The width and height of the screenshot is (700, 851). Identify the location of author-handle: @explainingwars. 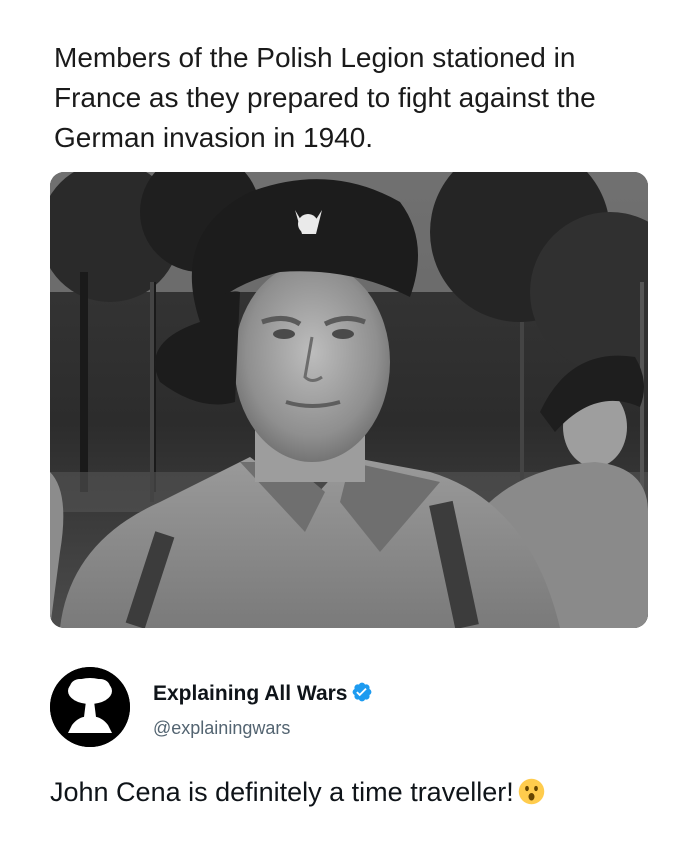
(221, 728).